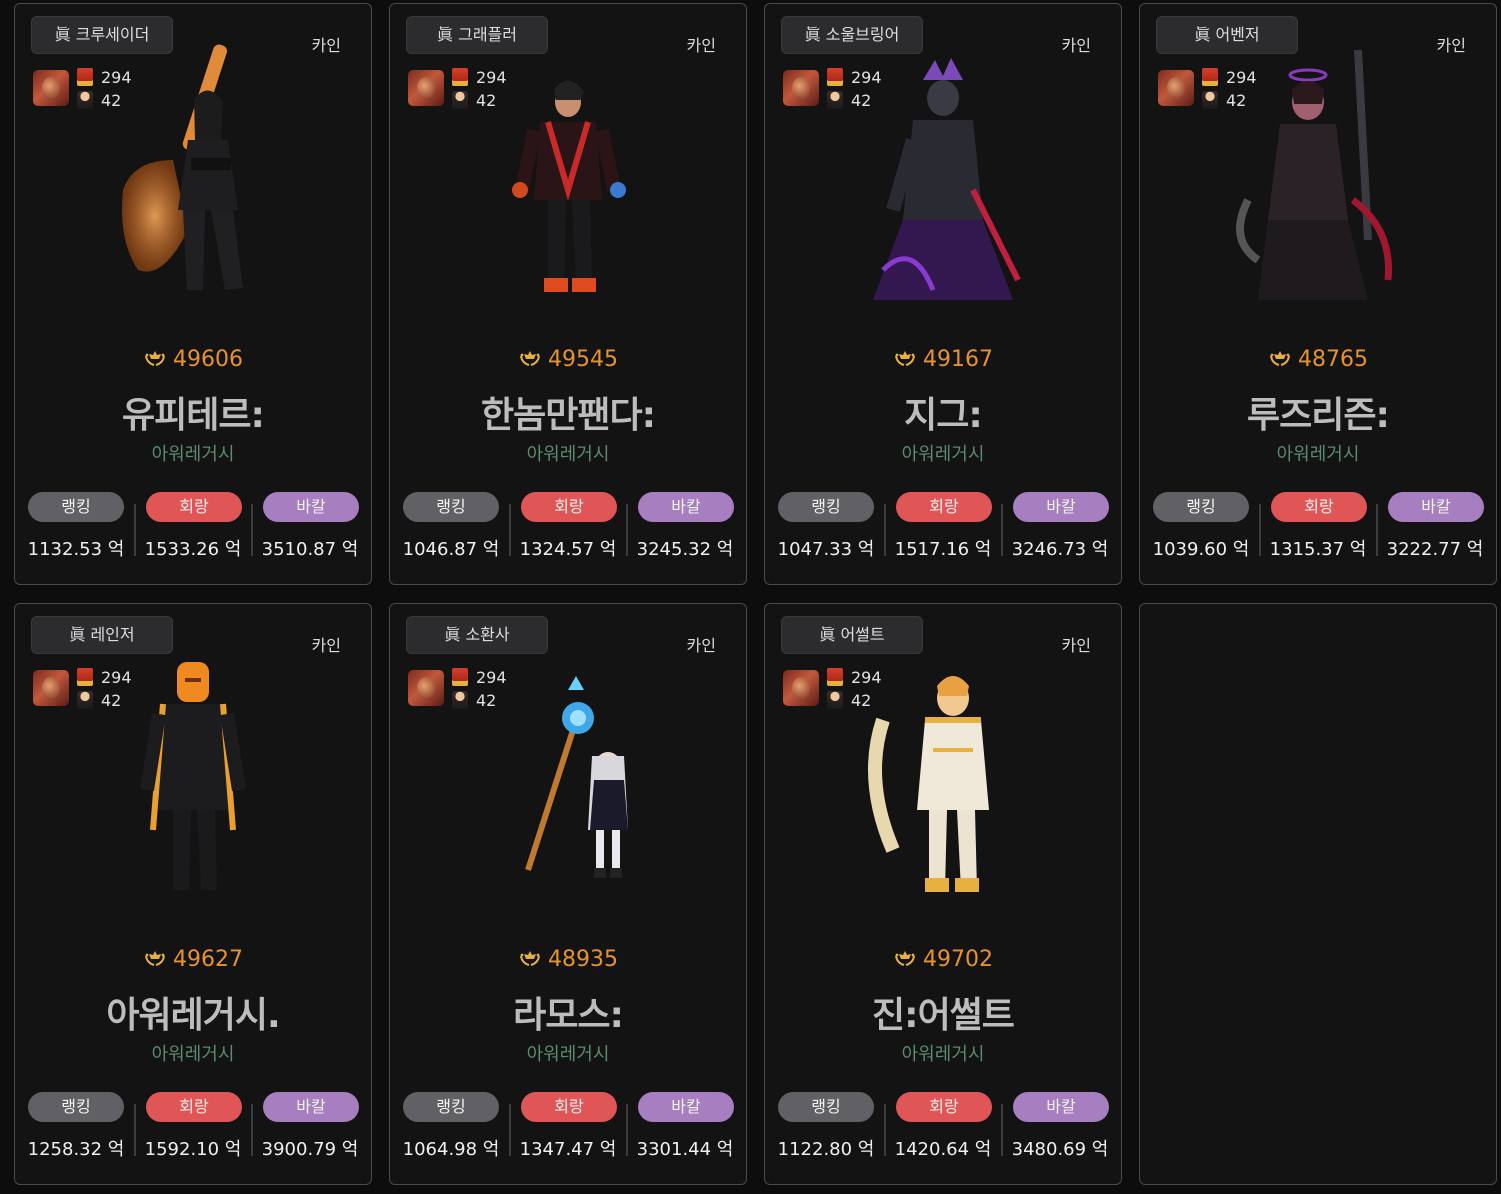 The width and height of the screenshot is (1501, 1194). I want to click on bakal-damage-value: 3900.79 억, so click(310, 1149).